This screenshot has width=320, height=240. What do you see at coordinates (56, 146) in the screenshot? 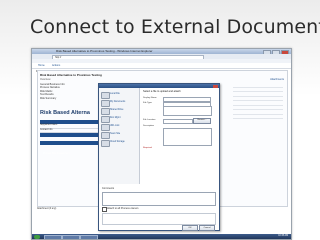
I see `section-label: Supplier Risk Assessment` at bounding box center [56, 146].